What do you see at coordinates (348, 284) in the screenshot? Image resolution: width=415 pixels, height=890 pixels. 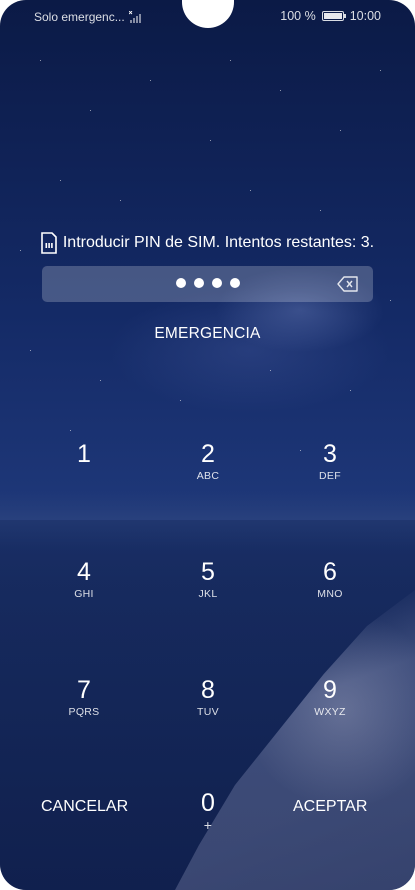 I see `backspace-icon` at bounding box center [348, 284].